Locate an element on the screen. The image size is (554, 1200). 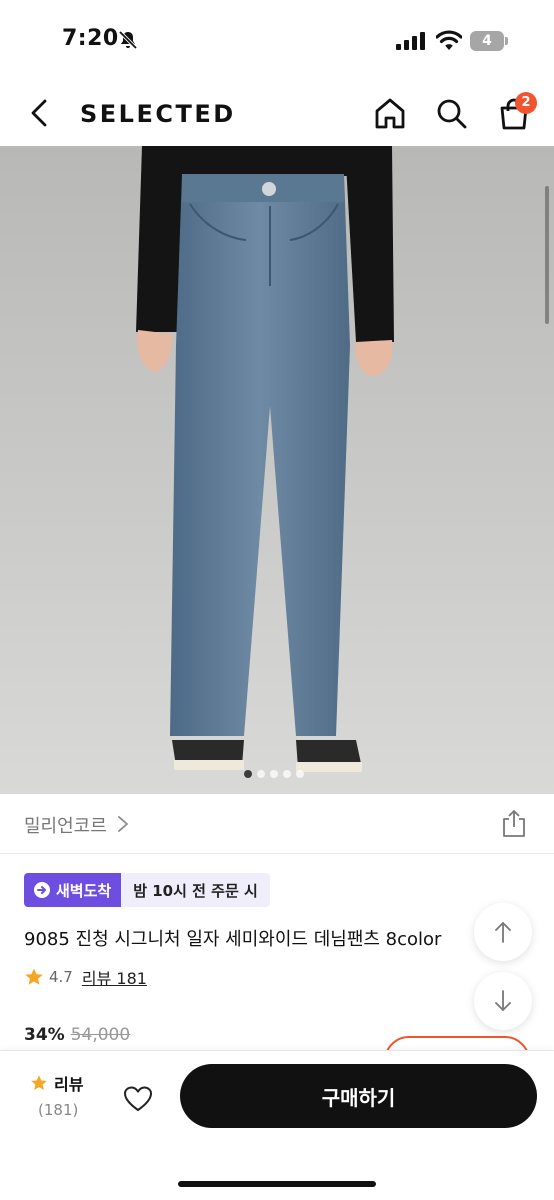
product-title: 9085 진청 시그니처 일자 세미와이드 데님팬츠 8color is located at coordinates (233, 939).